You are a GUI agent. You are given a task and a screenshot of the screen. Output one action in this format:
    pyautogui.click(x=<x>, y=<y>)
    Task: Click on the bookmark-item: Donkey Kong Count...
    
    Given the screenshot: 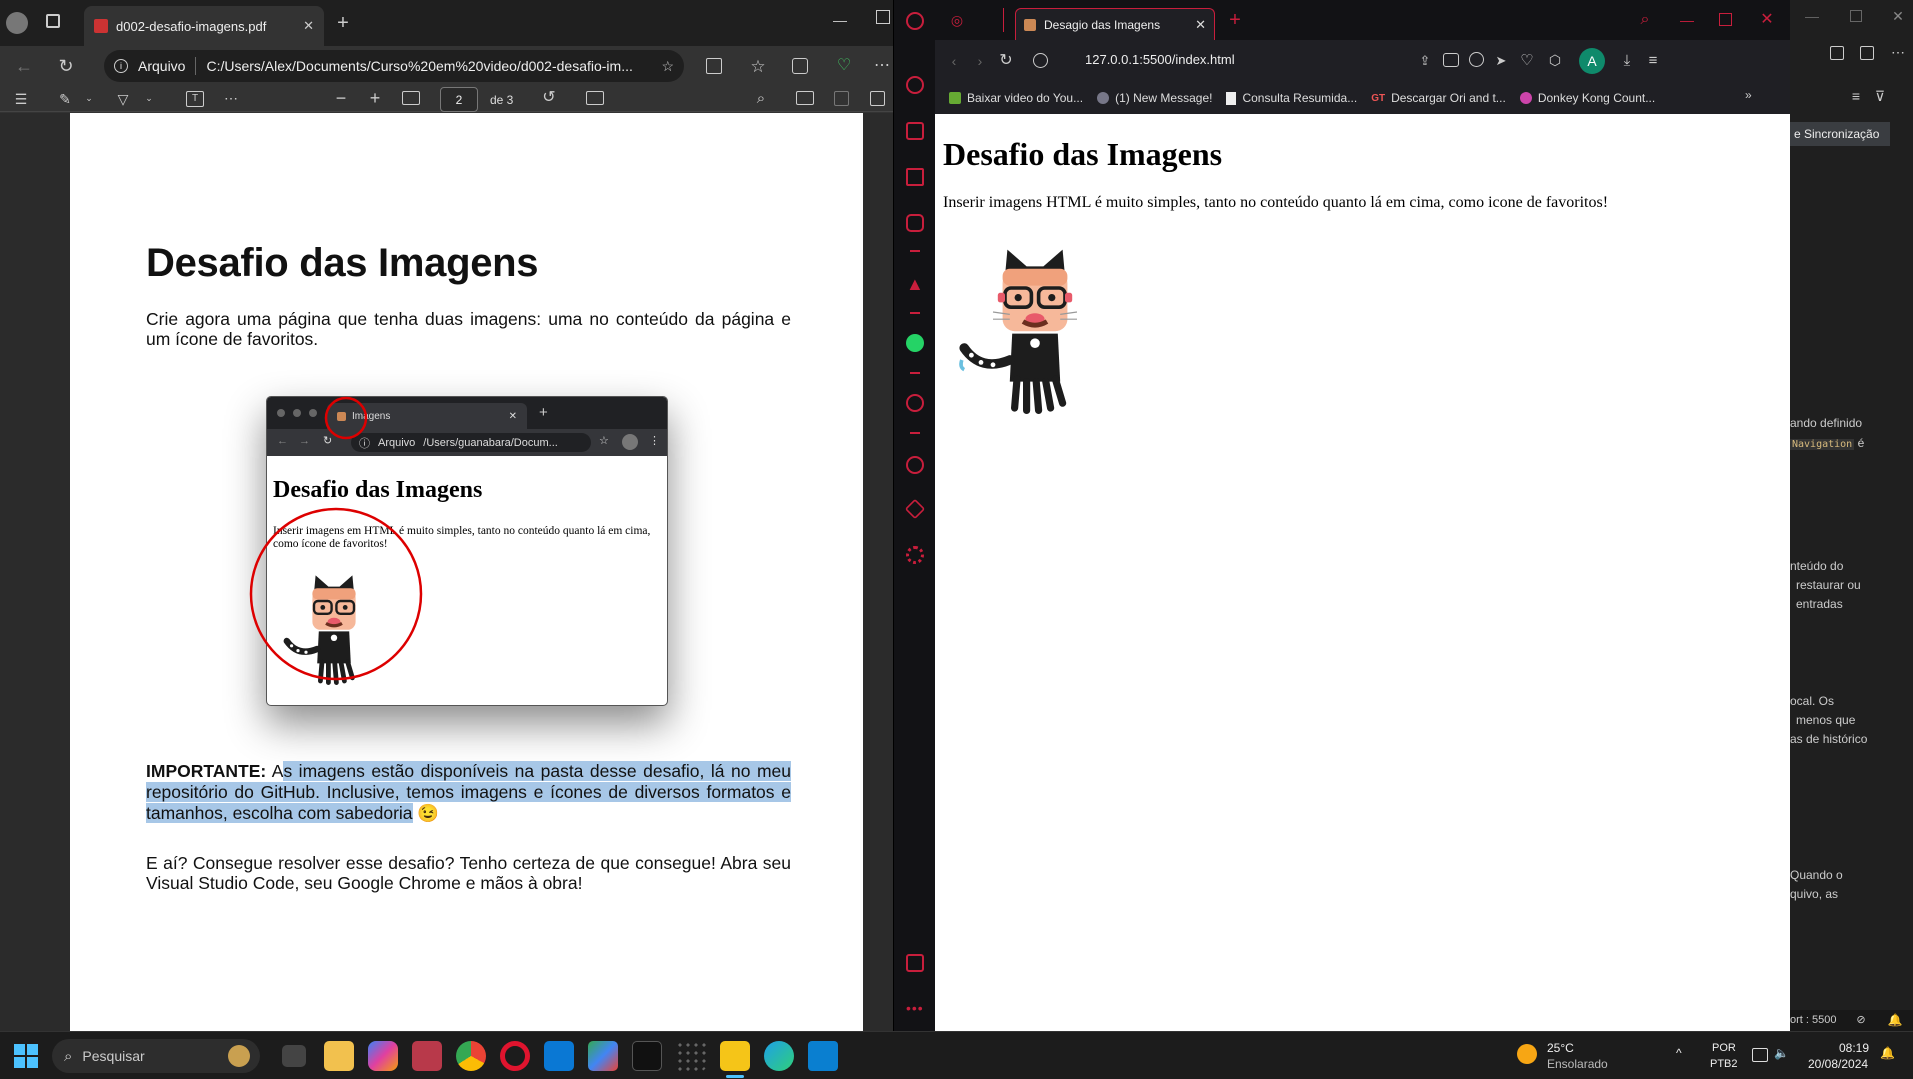 What is the action you would take?
    pyautogui.click(x=1587, y=98)
    